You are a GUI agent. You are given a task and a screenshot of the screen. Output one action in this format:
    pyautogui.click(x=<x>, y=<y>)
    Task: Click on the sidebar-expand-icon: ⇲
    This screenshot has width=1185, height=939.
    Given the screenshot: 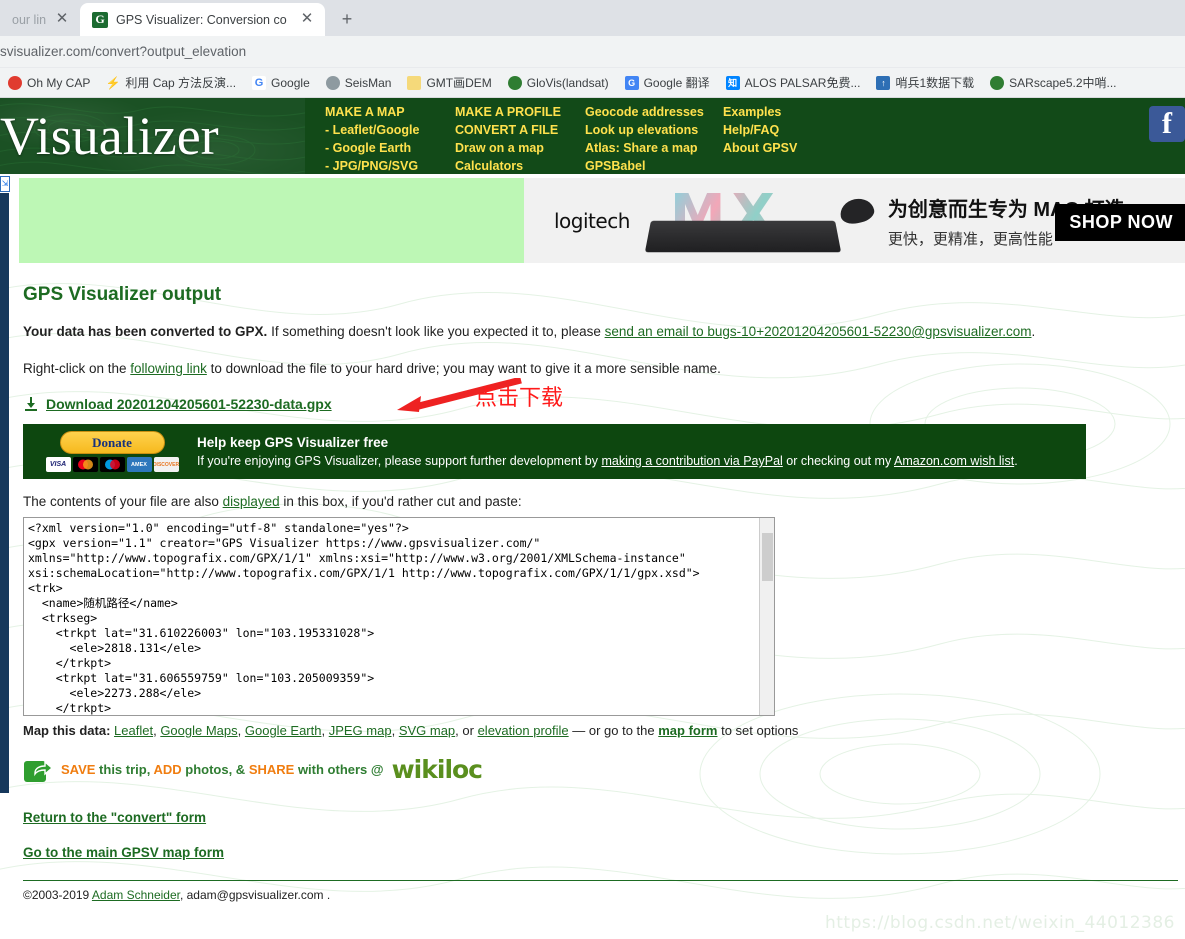 What is the action you would take?
    pyautogui.click(x=5, y=184)
    